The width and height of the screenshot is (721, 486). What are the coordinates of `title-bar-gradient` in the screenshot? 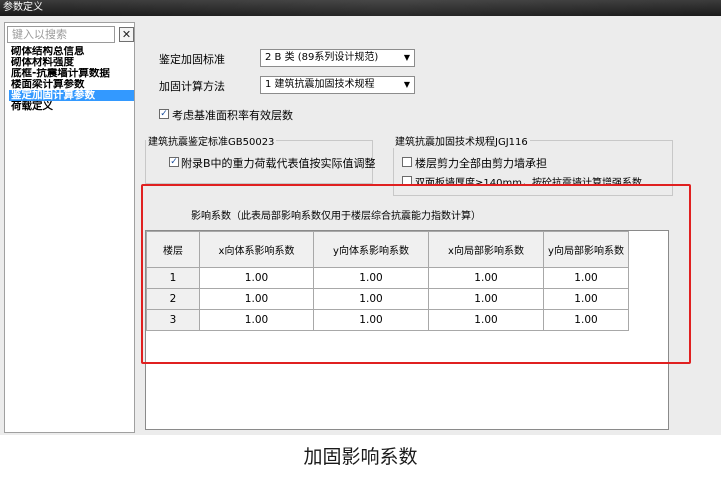 It's located at (390, 8).